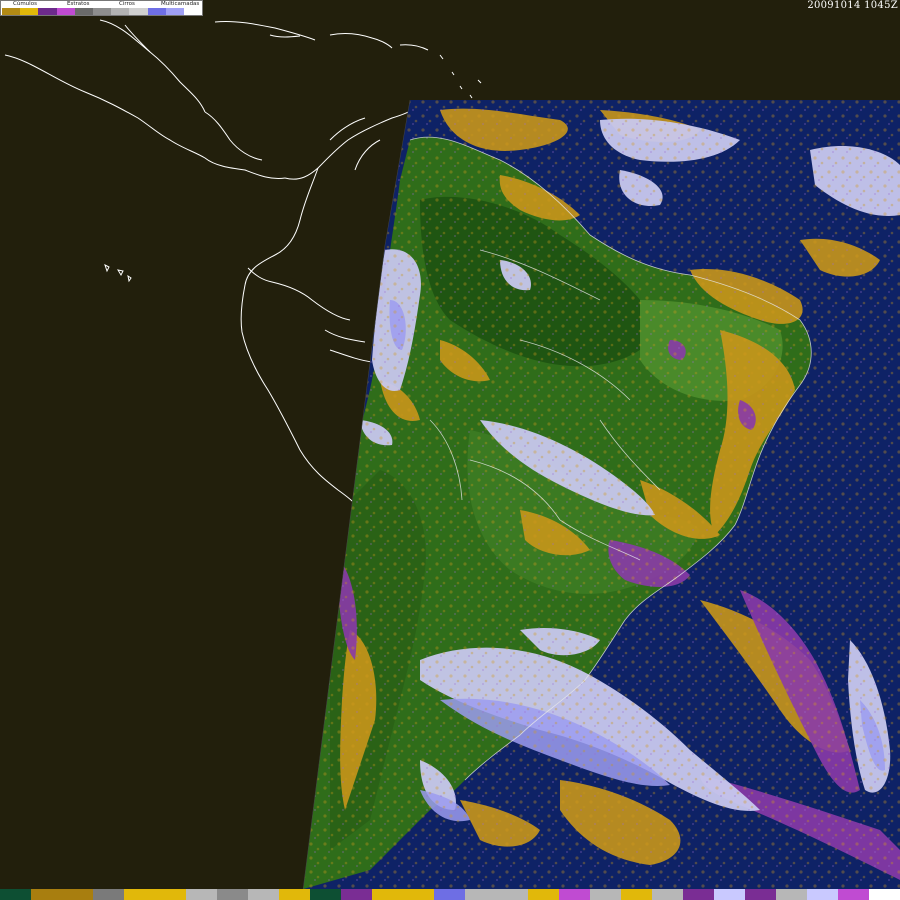 The image size is (900, 900). I want to click on color-palette-bar, so click(450, 894).